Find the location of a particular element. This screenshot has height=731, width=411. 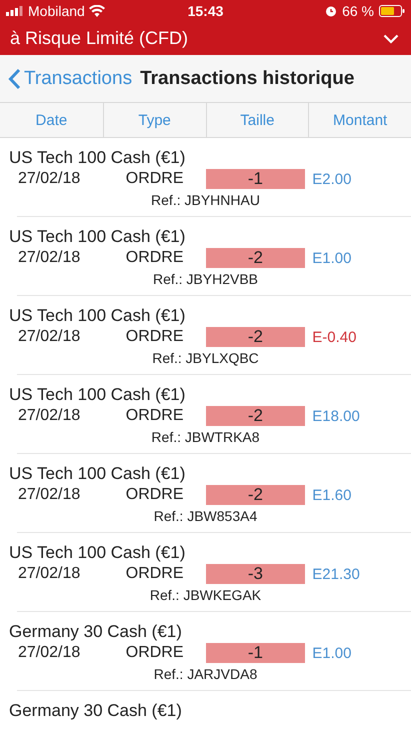

battery-percent: 66 % is located at coordinates (358, 11).